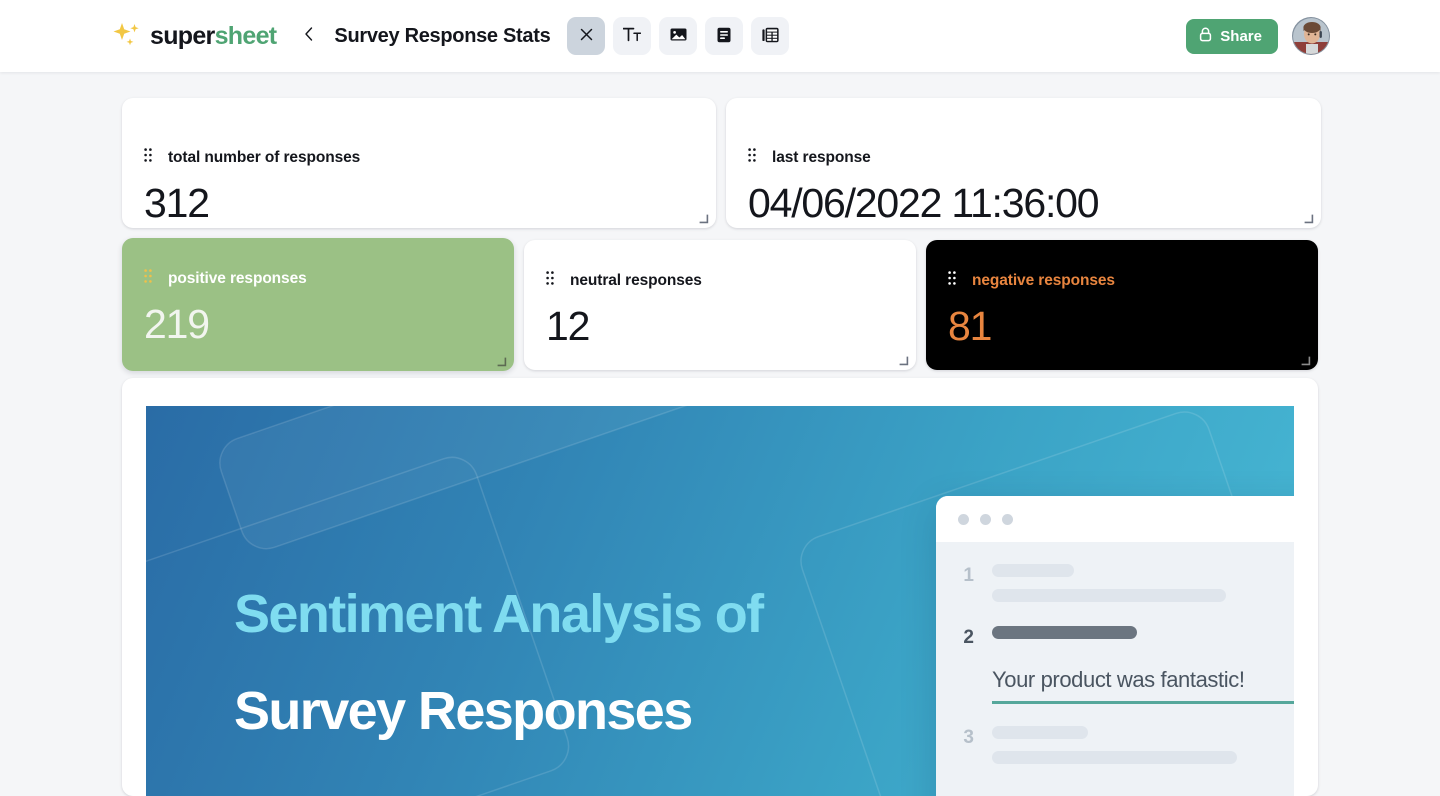 This screenshot has width=1440, height=796. Describe the element at coordinates (720, 305) in the screenshot. I see `card-neutral-responses: neutral responses 12` at that location.